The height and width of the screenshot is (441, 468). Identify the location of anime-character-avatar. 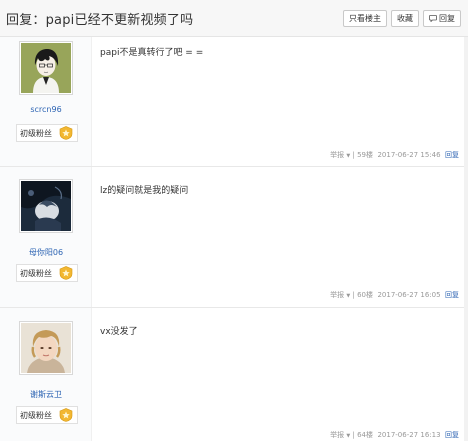
(46, 68).